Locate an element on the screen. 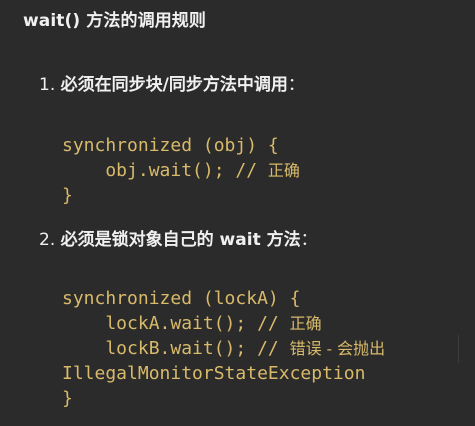  code-comment: 错误 - 会抛出 is located at coordinates (337, 348).